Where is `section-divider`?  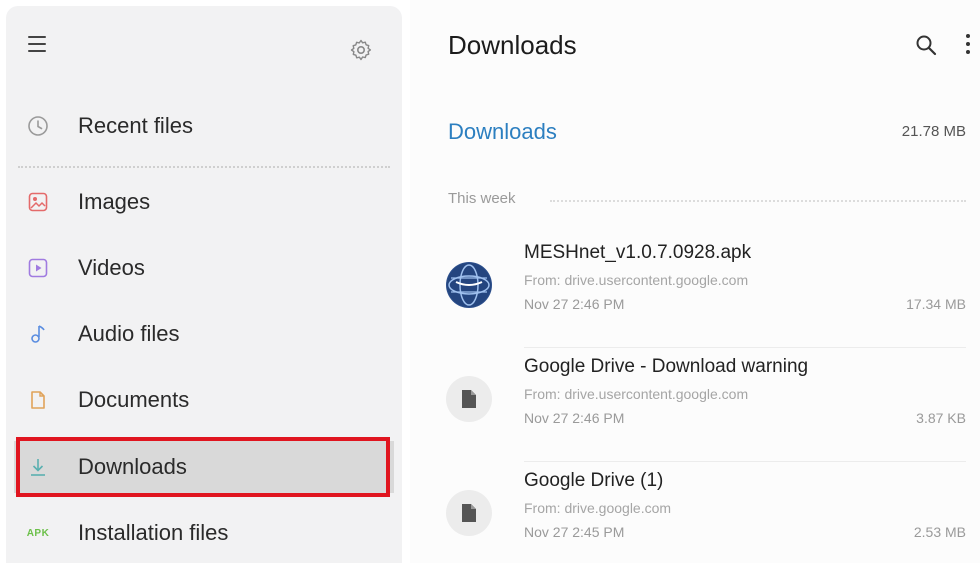 section-divider is located at coordinates (758, 201).